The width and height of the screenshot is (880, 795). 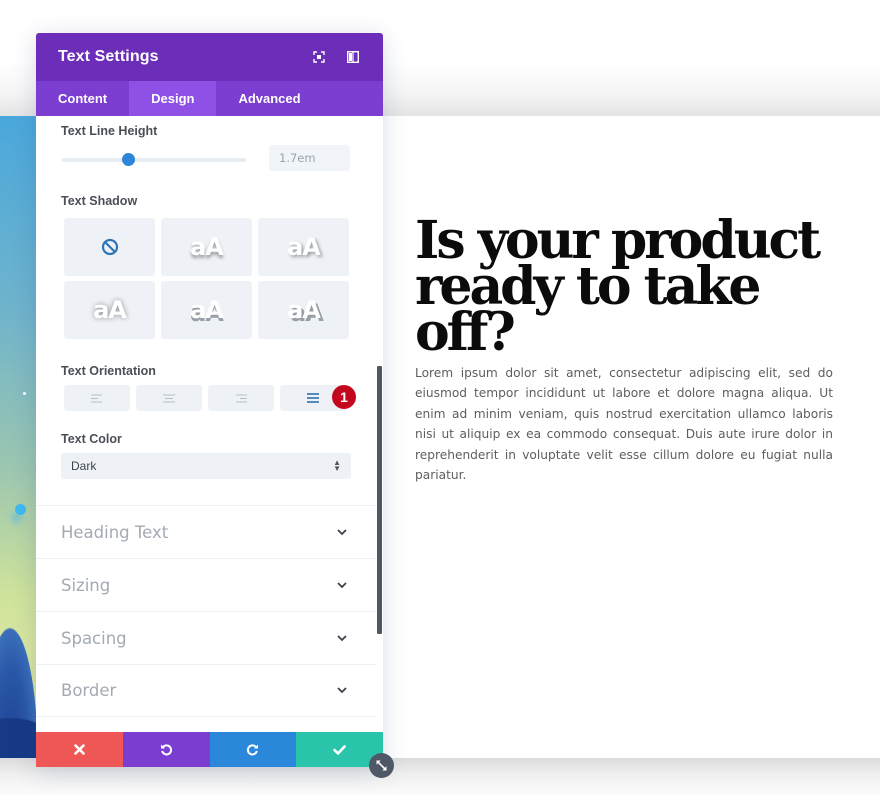 I want to click on resize-handle, so click(x=381, y=765).